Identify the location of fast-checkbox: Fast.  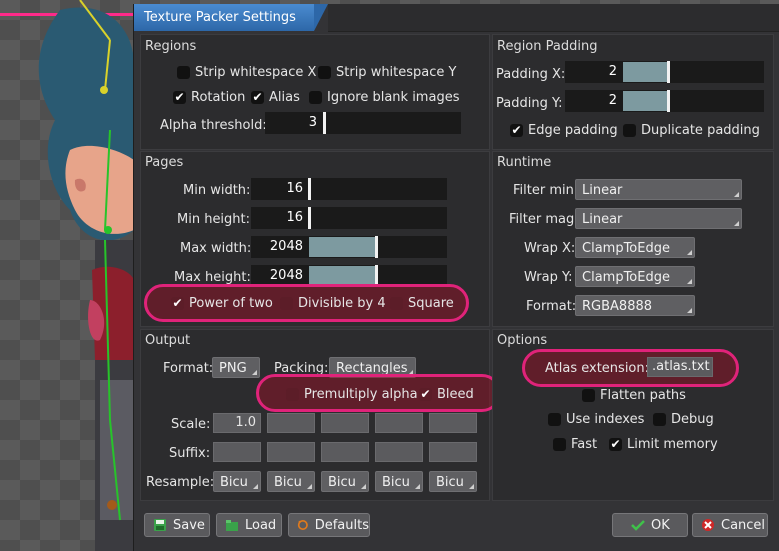
(575, 444).